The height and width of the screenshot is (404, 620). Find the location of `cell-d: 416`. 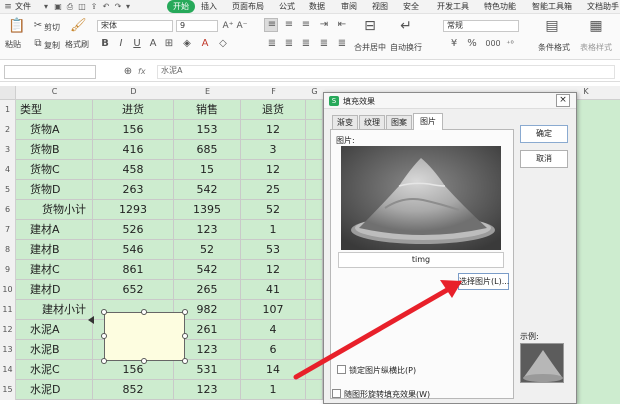

cell-d: 416 is located at coordinates (133, 150).